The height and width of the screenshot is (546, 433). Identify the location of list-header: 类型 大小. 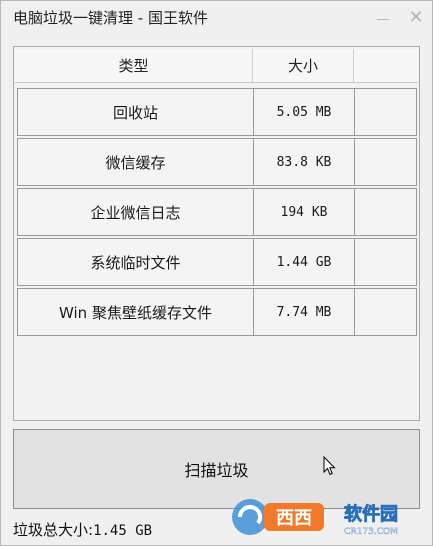
(216, 66).